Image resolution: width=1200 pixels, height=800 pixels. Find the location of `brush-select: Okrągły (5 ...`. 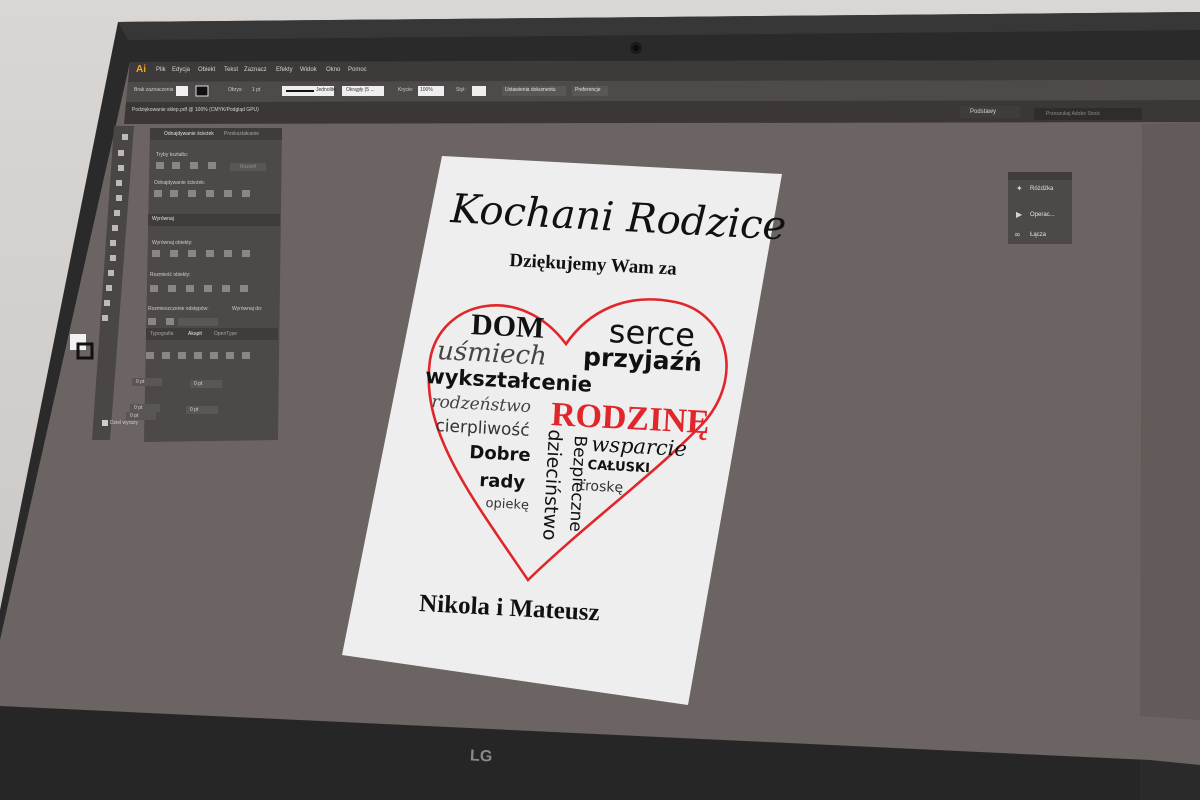

brush-select: Okrągły (5 ... is located at coordinates (360, 90).